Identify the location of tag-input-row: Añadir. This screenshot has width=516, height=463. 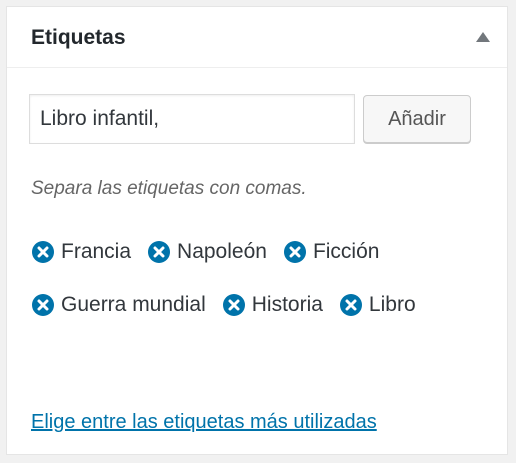
(250, 119).